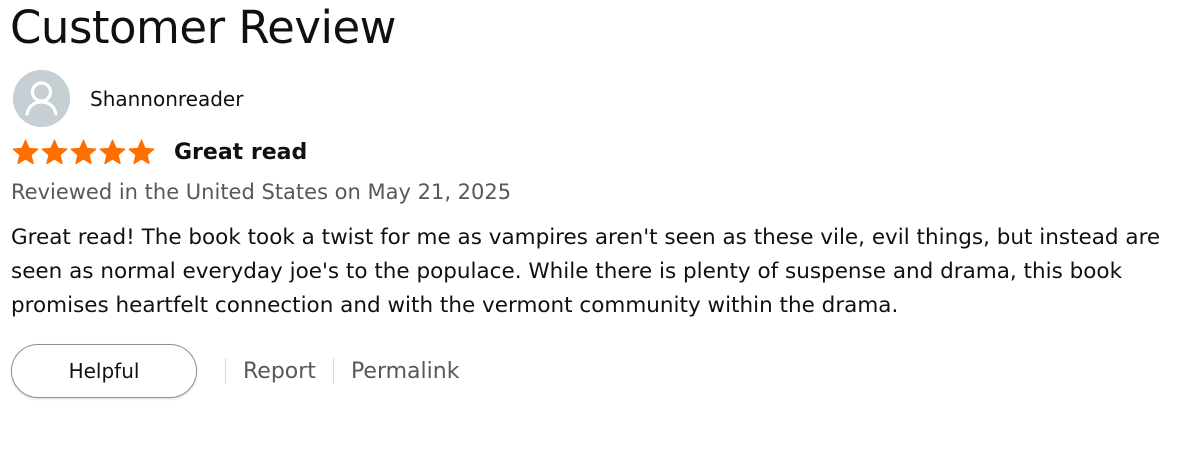  Describe the element at coordinates (203, 27) in the screenshot. I see `page-title: Customer Review` at that location.